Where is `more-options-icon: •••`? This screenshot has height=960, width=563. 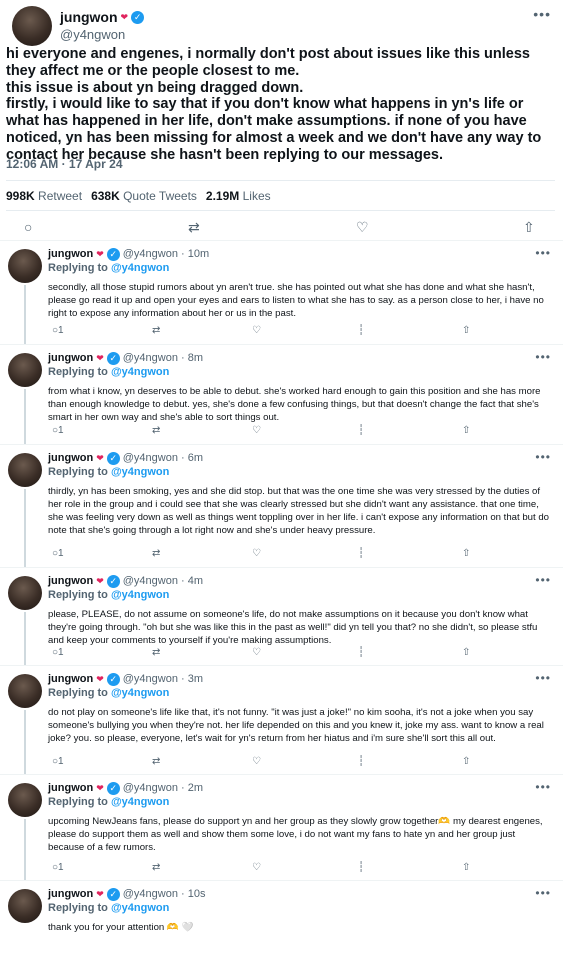
more-options-icon: ••• is located at coordinates (542, 14).